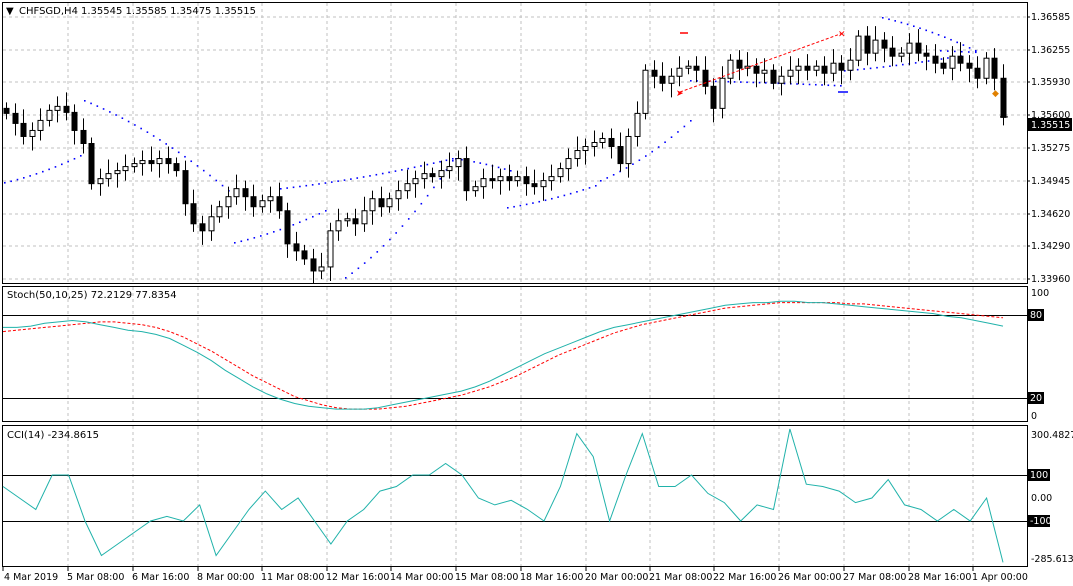 This screenshot has width=1073, height=586. Describe the element at coordinates (1040, 293) in the screenshot. I see `stoch-axis-100: 100` at that location.